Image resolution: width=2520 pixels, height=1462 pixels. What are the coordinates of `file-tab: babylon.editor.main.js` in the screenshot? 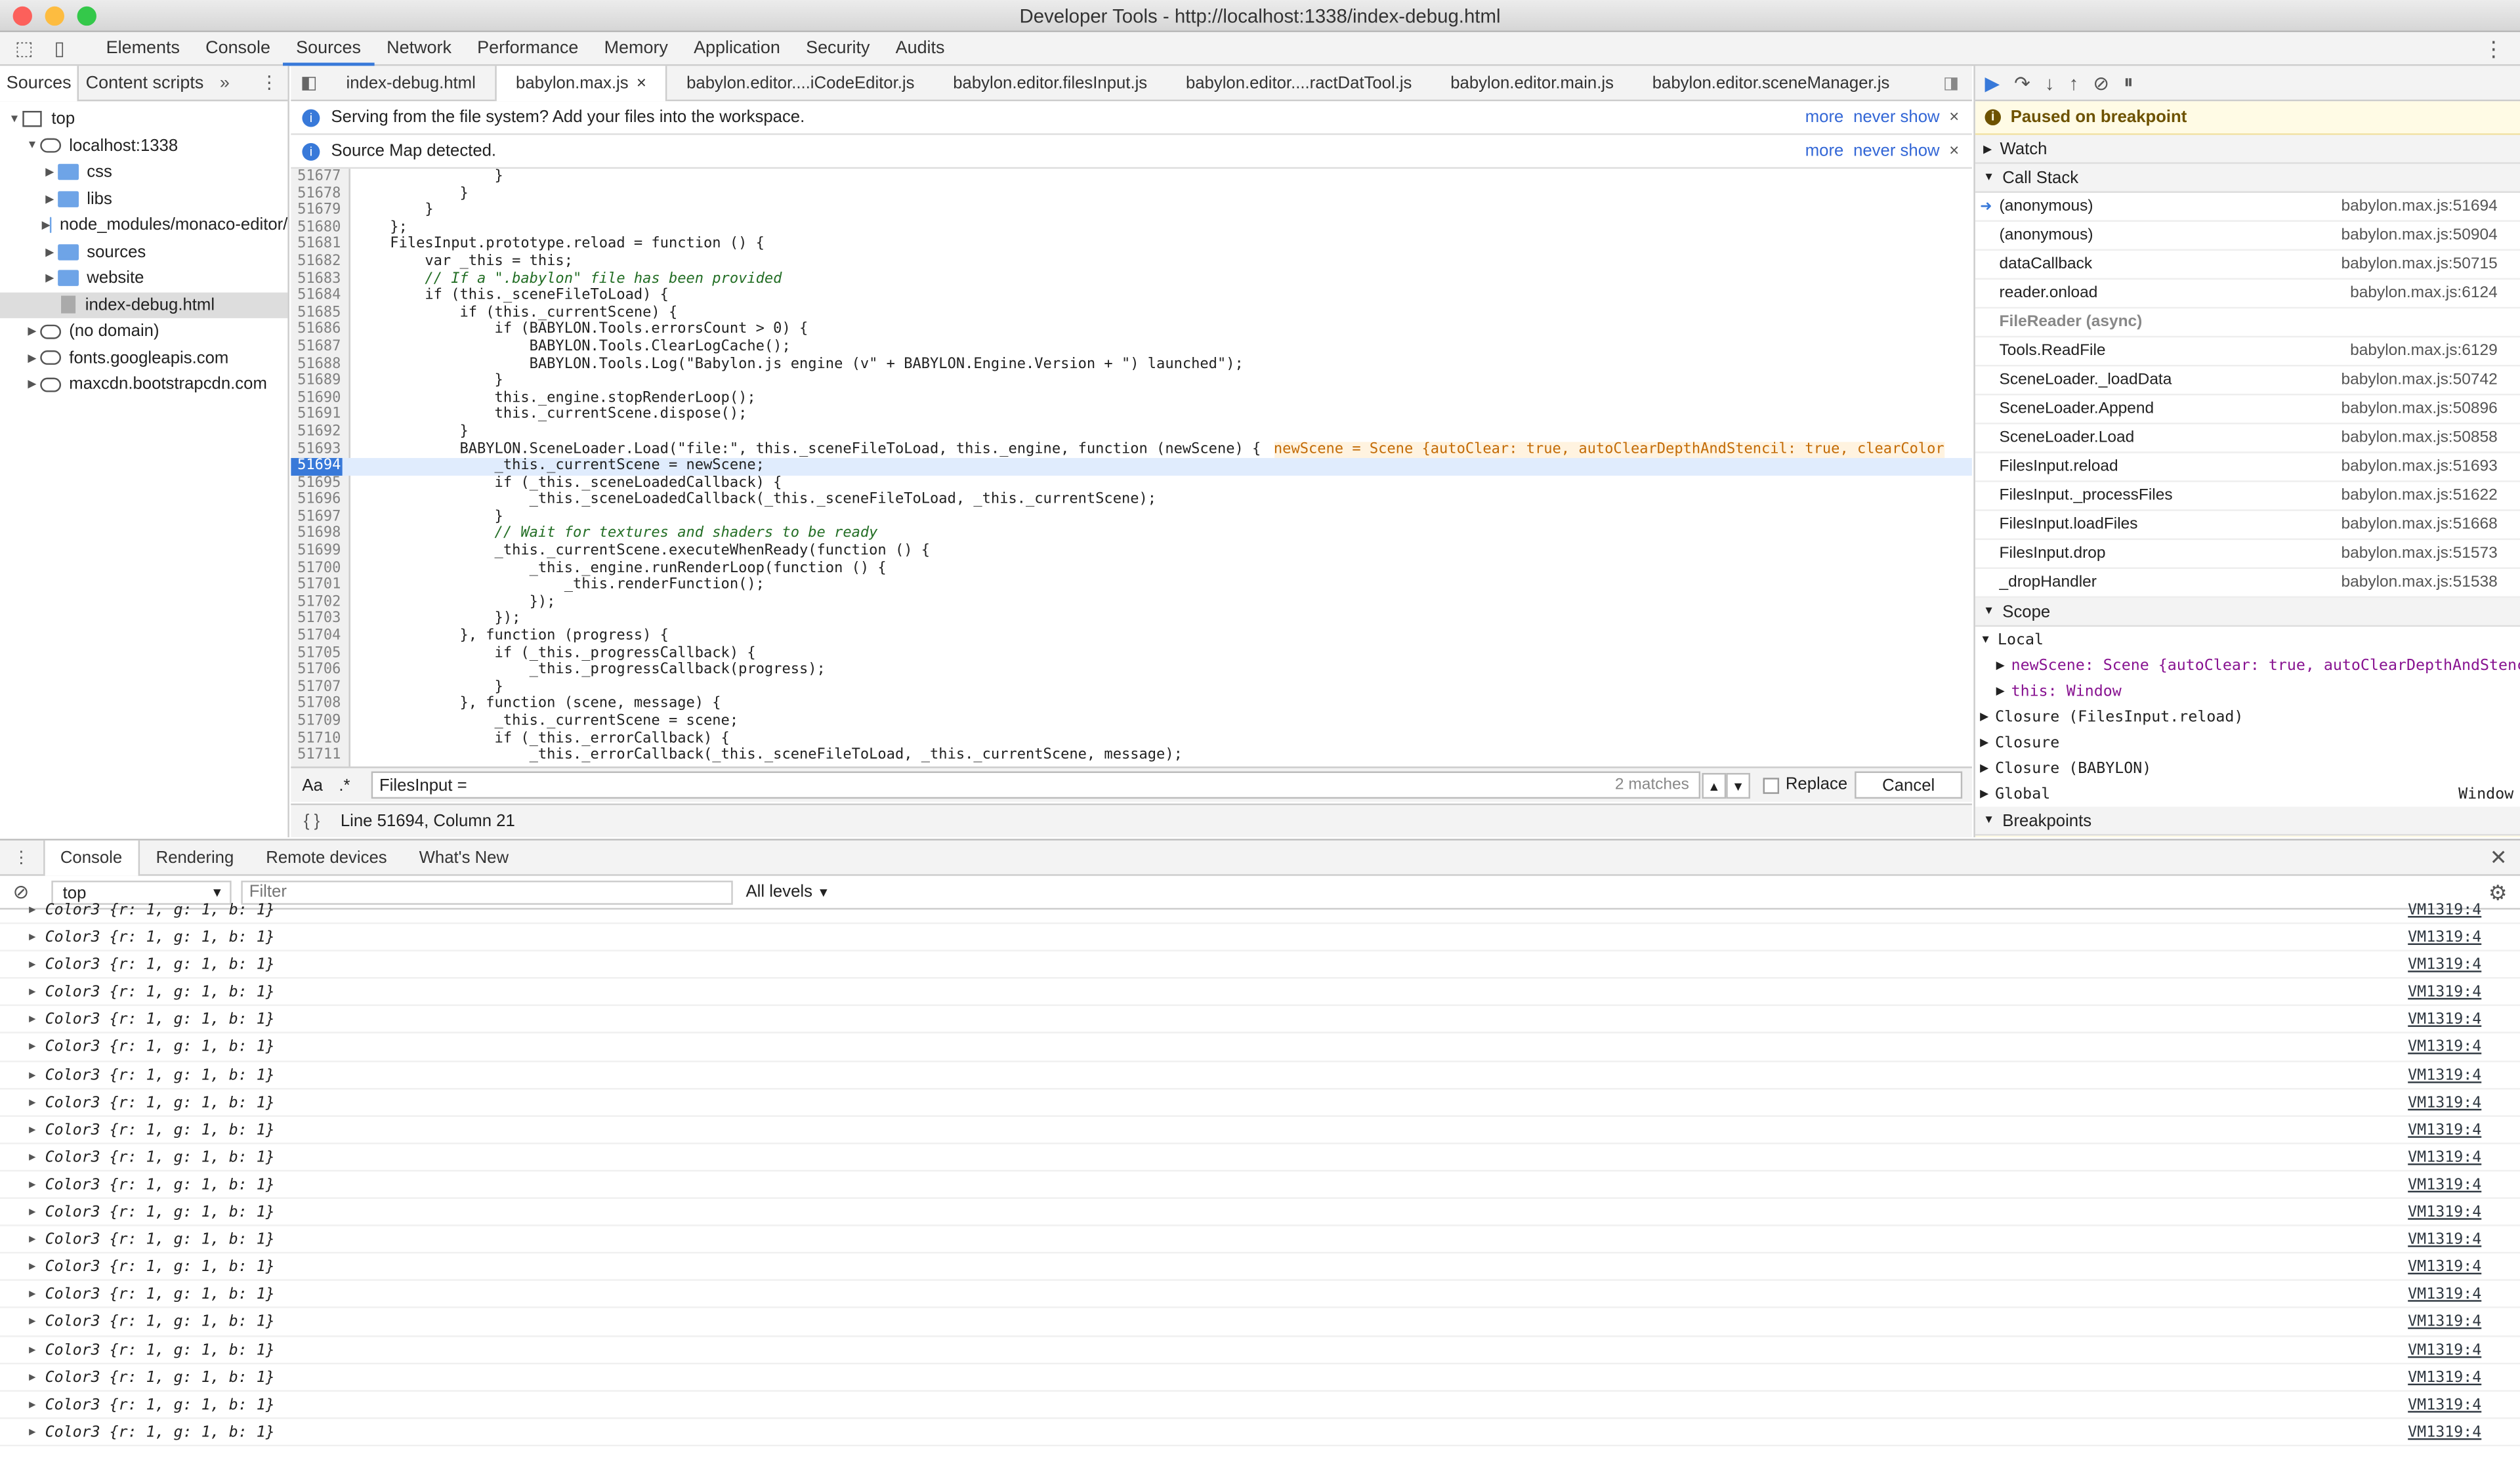 It's located at (1532, 82).